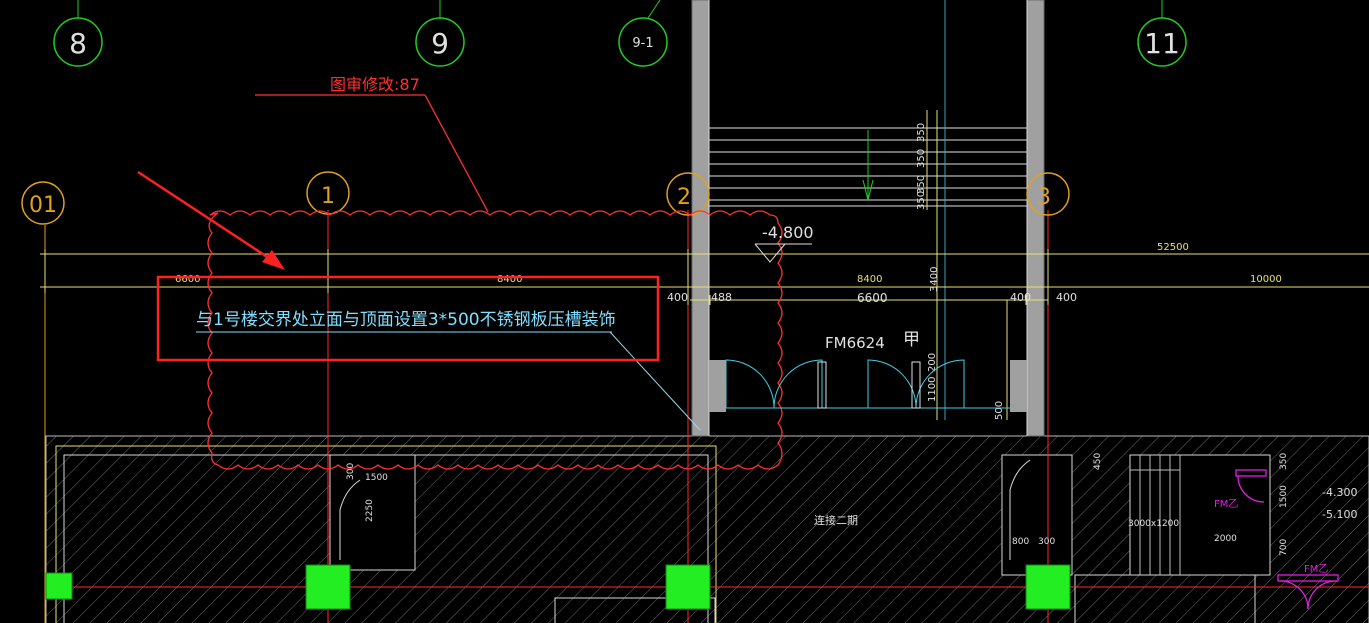 This screenshot has height=623, width=1369. Describe the element at coordinates (1153, 524) in the screenshot. I see `svg-text: 3000x1200` at that location.